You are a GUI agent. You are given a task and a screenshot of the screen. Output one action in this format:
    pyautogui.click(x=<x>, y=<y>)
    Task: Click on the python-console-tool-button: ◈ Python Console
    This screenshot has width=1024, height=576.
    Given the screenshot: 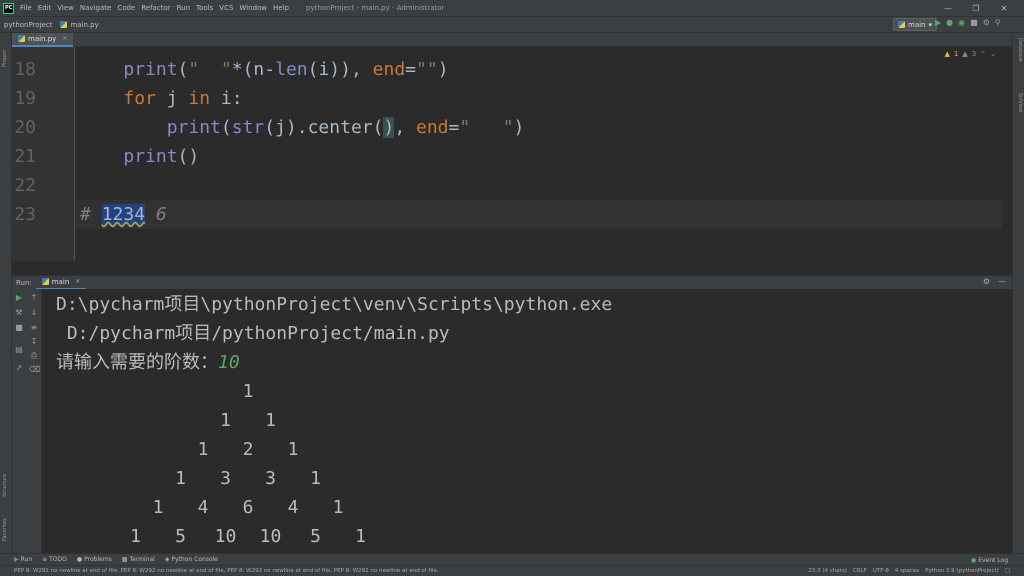 What is the action you would take?
    pyautogui.click(x=191, y=559)
    